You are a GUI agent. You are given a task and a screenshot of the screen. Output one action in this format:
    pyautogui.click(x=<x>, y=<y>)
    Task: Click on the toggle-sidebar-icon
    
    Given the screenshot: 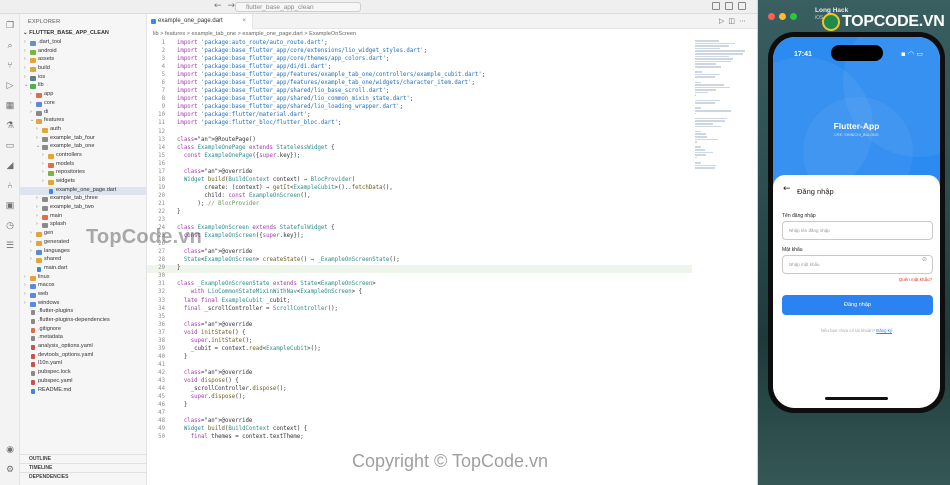 What is the action you would take?
    pyautogui.click(x=716, y=6)
    